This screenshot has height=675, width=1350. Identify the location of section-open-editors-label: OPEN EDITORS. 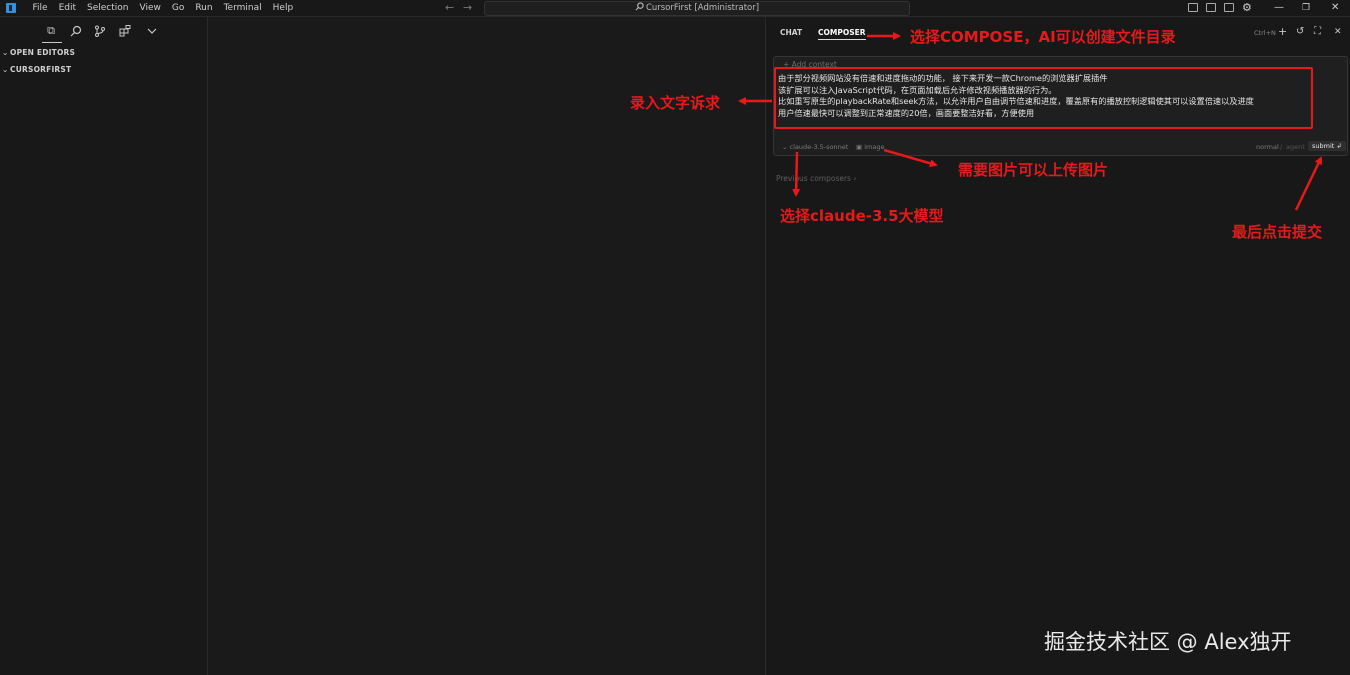
(43, 52).